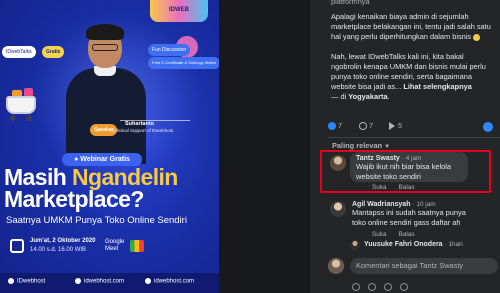  I want to click on event-logo-text: IDWEB, so click(179, 10).